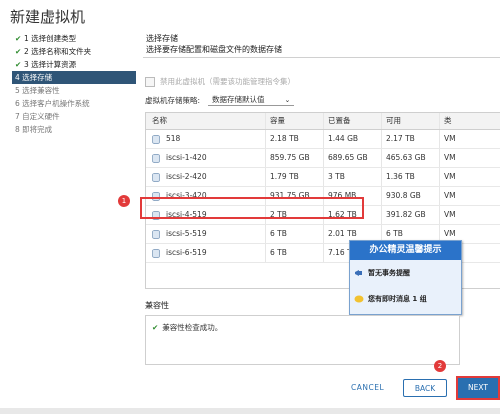  What do you see at coordinates (353, 177) in the screenshot?
I see `provisioned-cell: 3 TB` at bounding box center [353, 177].